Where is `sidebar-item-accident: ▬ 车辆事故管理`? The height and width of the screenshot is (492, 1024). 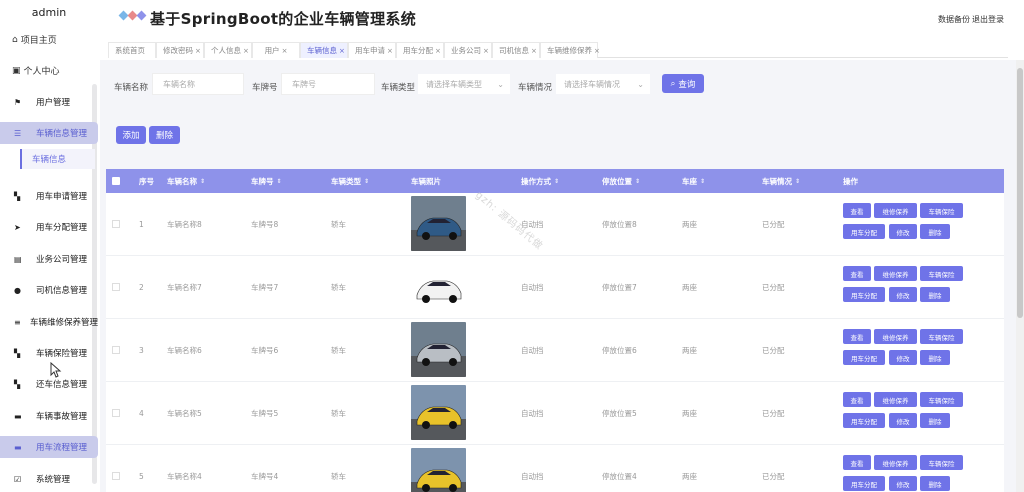
sidebar-item-accident: ▬ 车辆事故管理 is located at coordinates (49, 416).